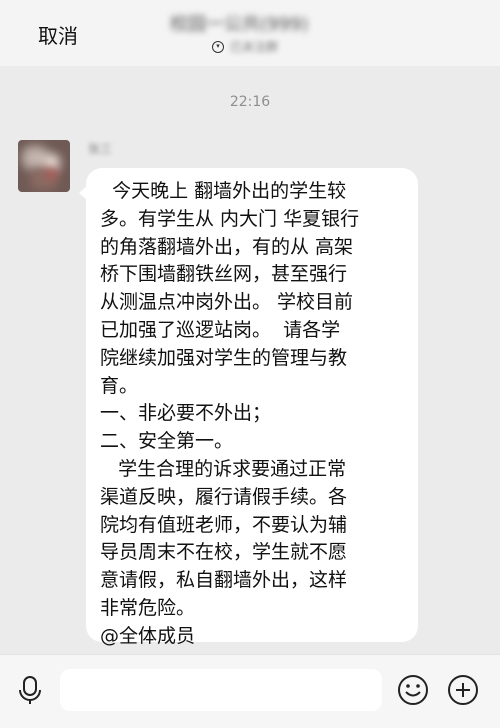 This screenshot has height=728, width=500. What do you see at coordinates (224, 274) in the screenshot?
I see `message-line: 桥下围墙翻铁丝网，甚至强行` at bounding box center [224, 274].